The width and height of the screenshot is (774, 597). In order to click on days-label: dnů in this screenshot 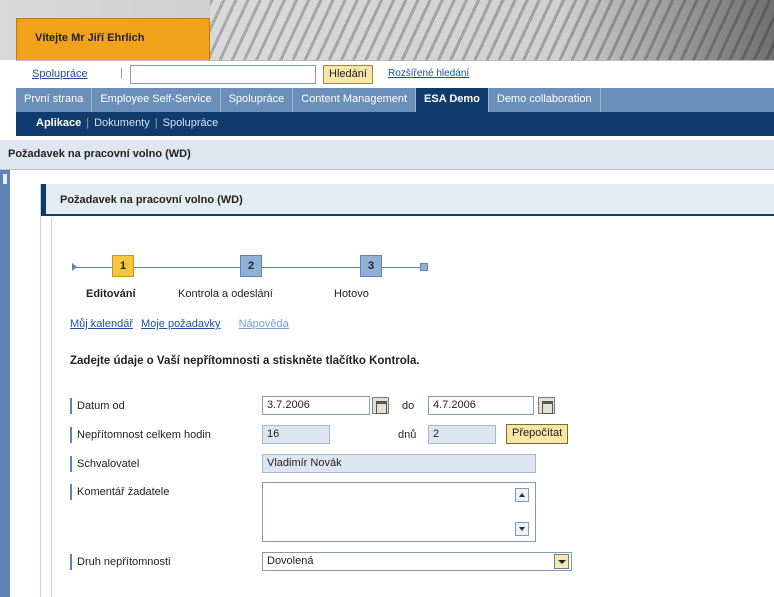, I will do `click(407, 435)`.